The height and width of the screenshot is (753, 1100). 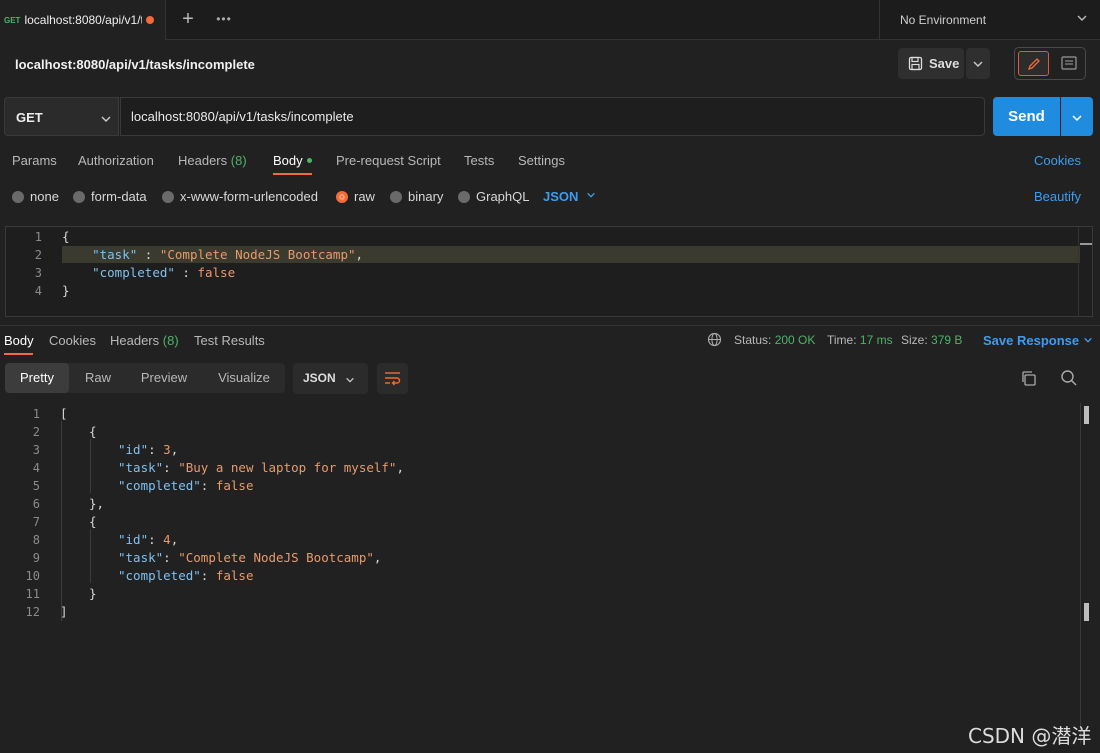 I want to click on more-tabs-icon: •••, so click(x=224, y=19).